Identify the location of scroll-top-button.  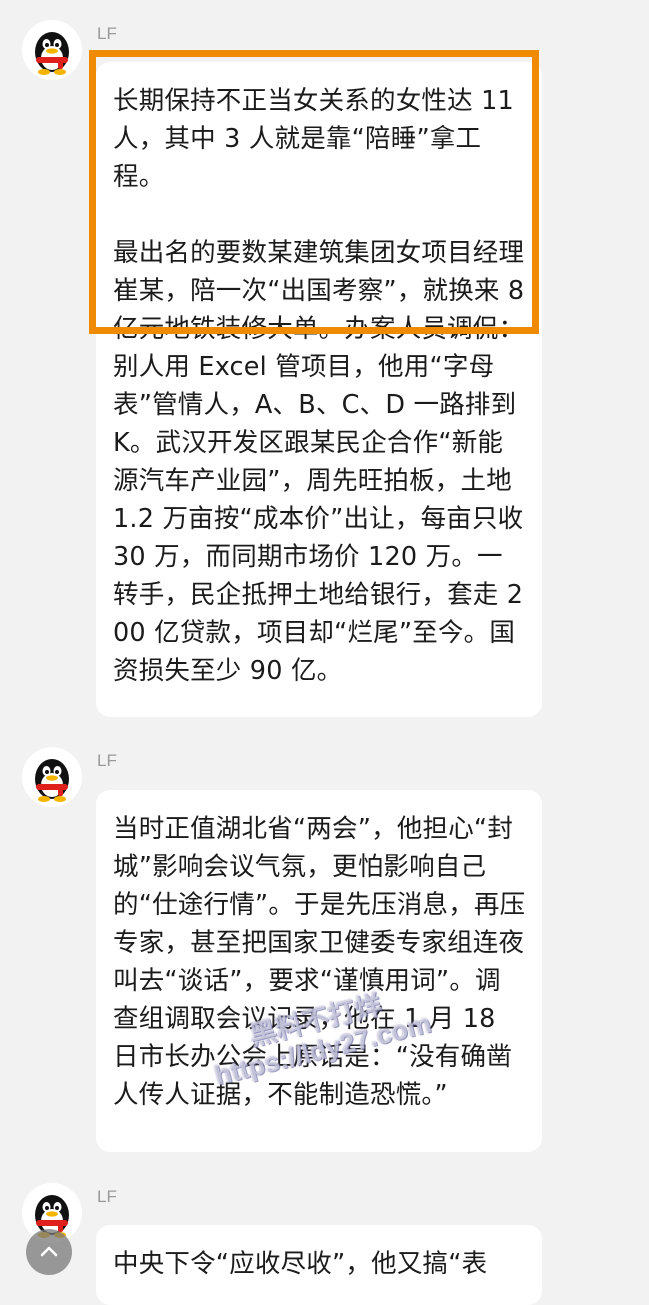
(49, 1252).